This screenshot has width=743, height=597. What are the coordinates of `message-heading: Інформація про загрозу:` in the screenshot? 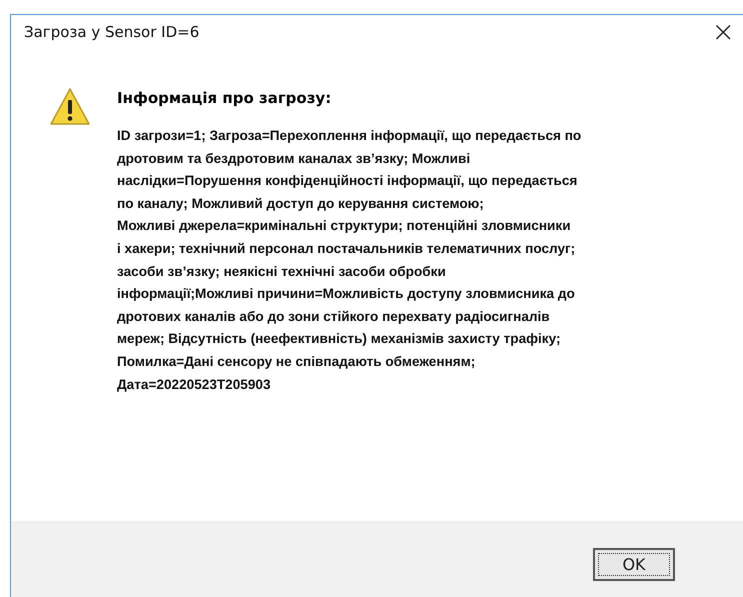 It's located at (224, 98).